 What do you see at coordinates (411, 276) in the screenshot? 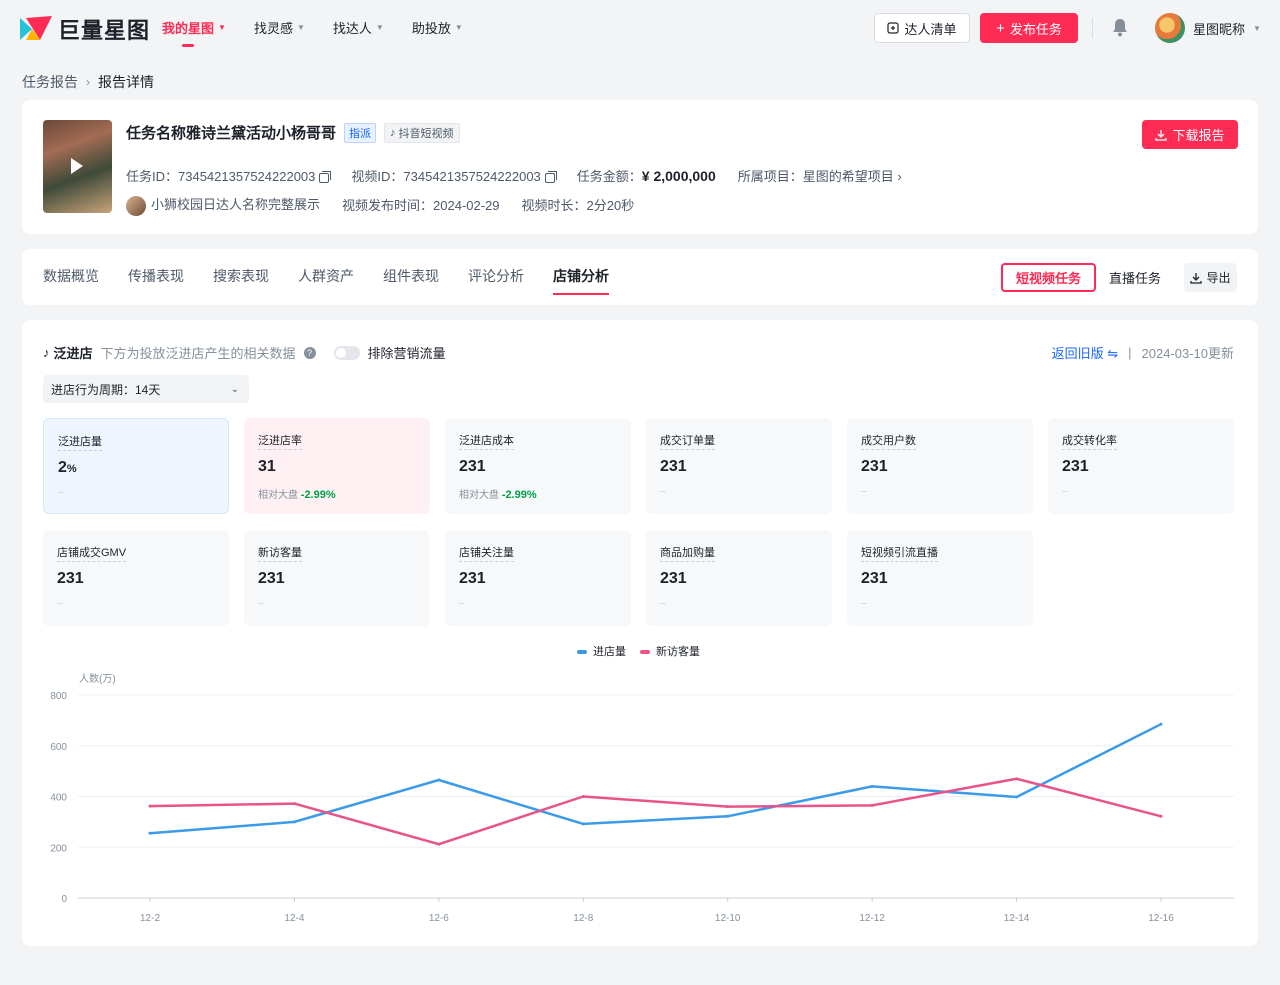
I see `tab-components: 组件表现` at bounding box center [411, 276].